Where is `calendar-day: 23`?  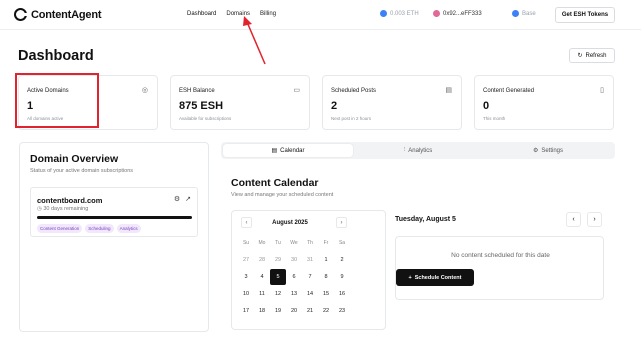
calendar-day: 23 is located at coordinates (342, 311).